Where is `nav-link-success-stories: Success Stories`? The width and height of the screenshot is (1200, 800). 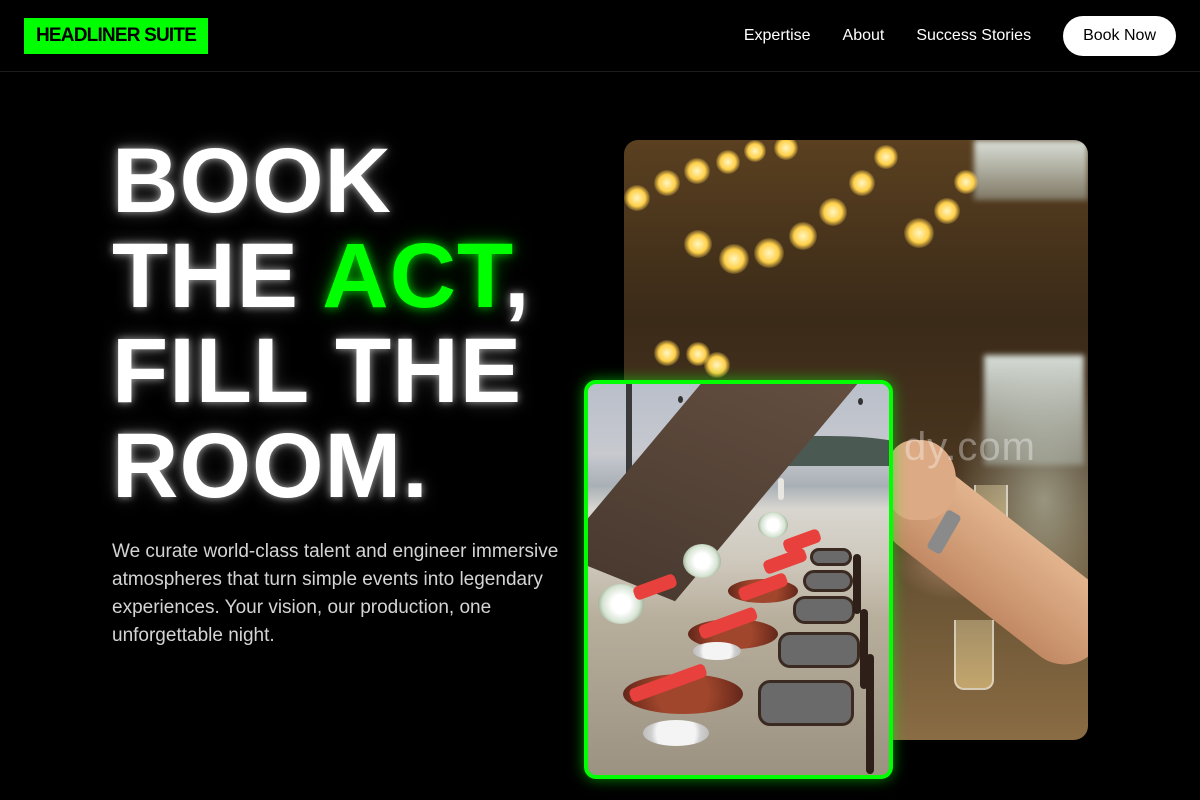
nav-link-success-stories: Success Stories is located at coordinates (973, 36).